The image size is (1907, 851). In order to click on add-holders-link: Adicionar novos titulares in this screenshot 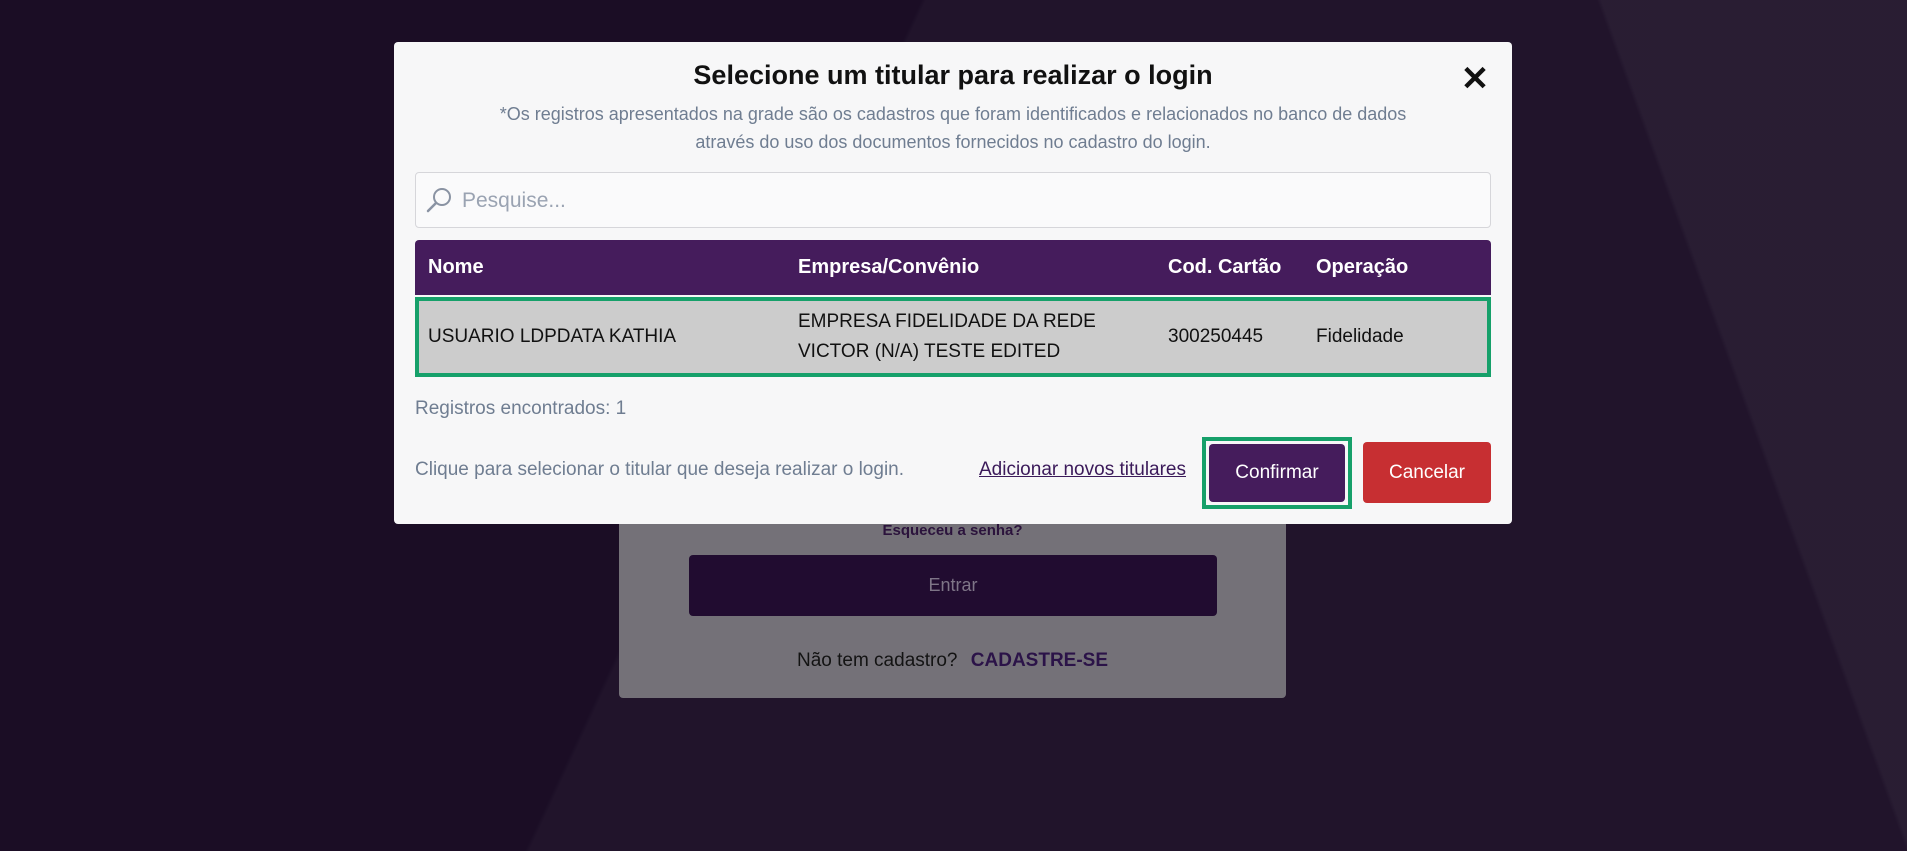, I will do `click(1082, 470)`.